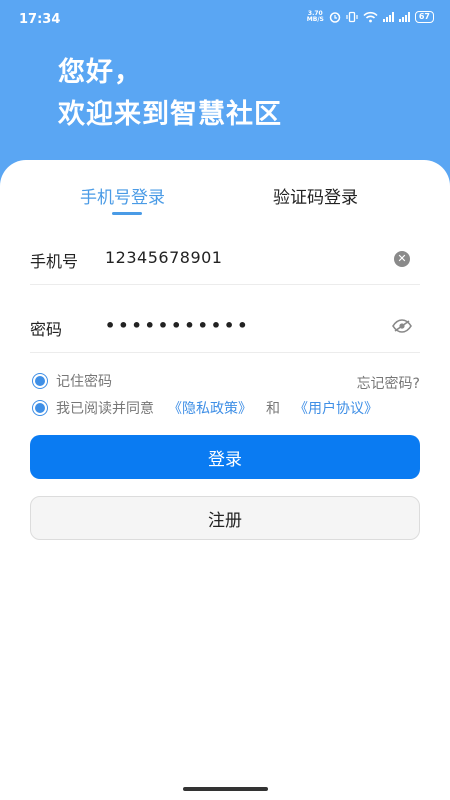 This screenshot has width=450, height=800. I want to click on phone-label: 手机号, so click(54, 261).